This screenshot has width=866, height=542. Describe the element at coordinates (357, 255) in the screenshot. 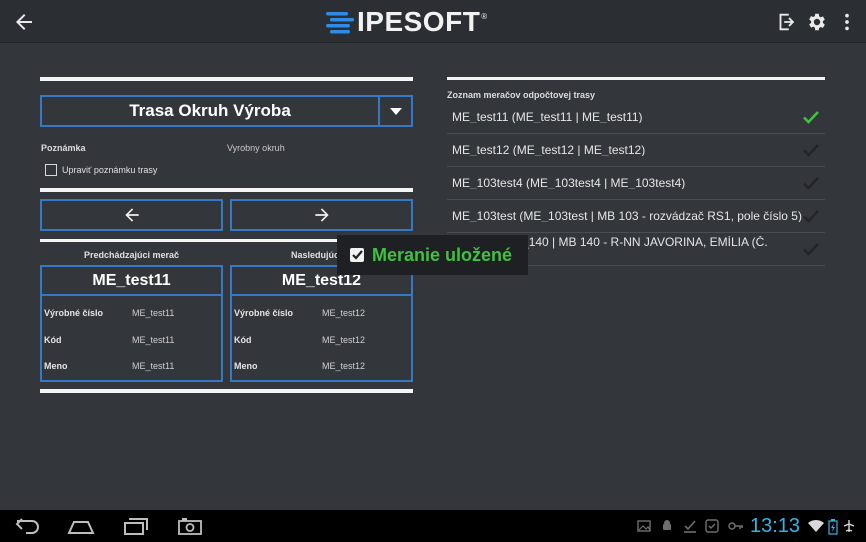

I see `checkbox-checked-icon` at that location.